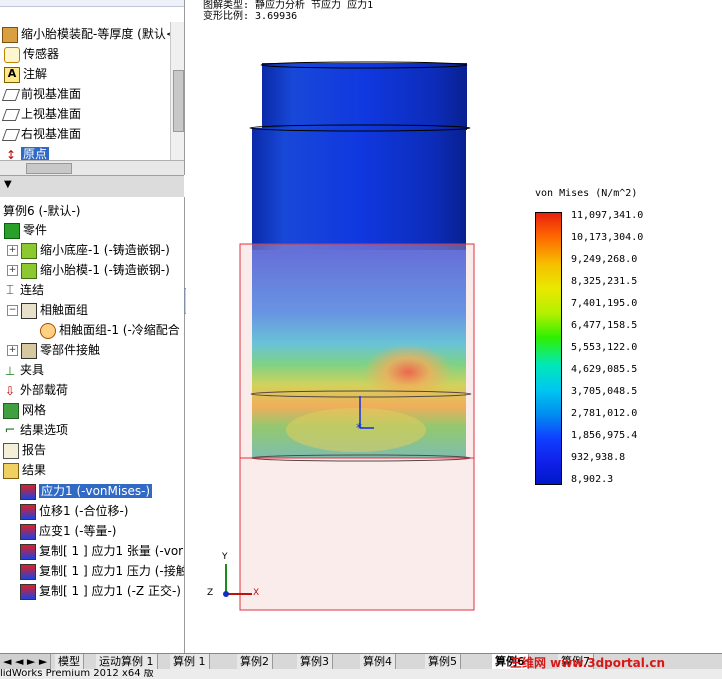 The image size is (722, 679). What do you see at coordinates (51, 114) in the screenshot?
I see `tree-item-label: 上视基准面` at bounding box center [51, 114].